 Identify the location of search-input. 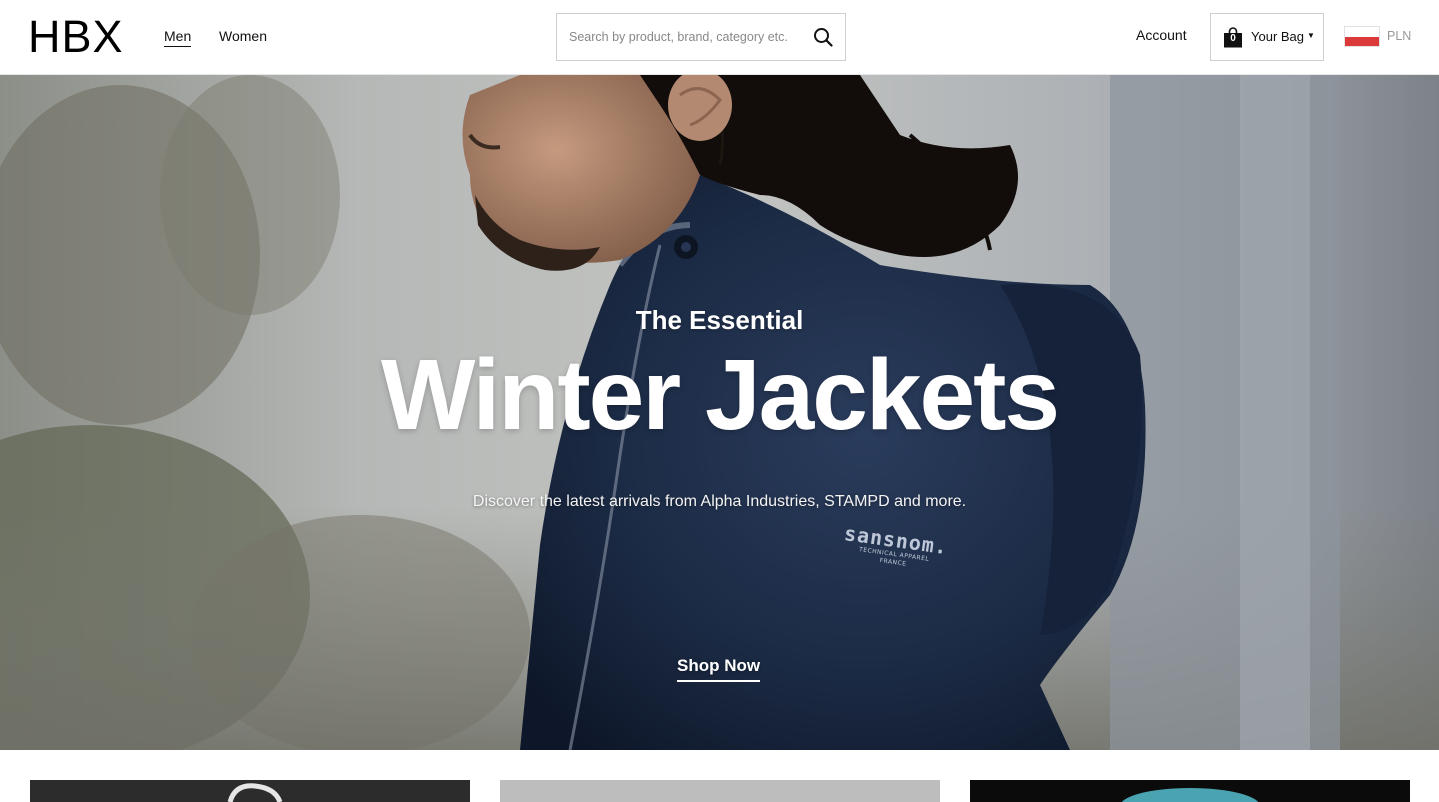
(682, 37).